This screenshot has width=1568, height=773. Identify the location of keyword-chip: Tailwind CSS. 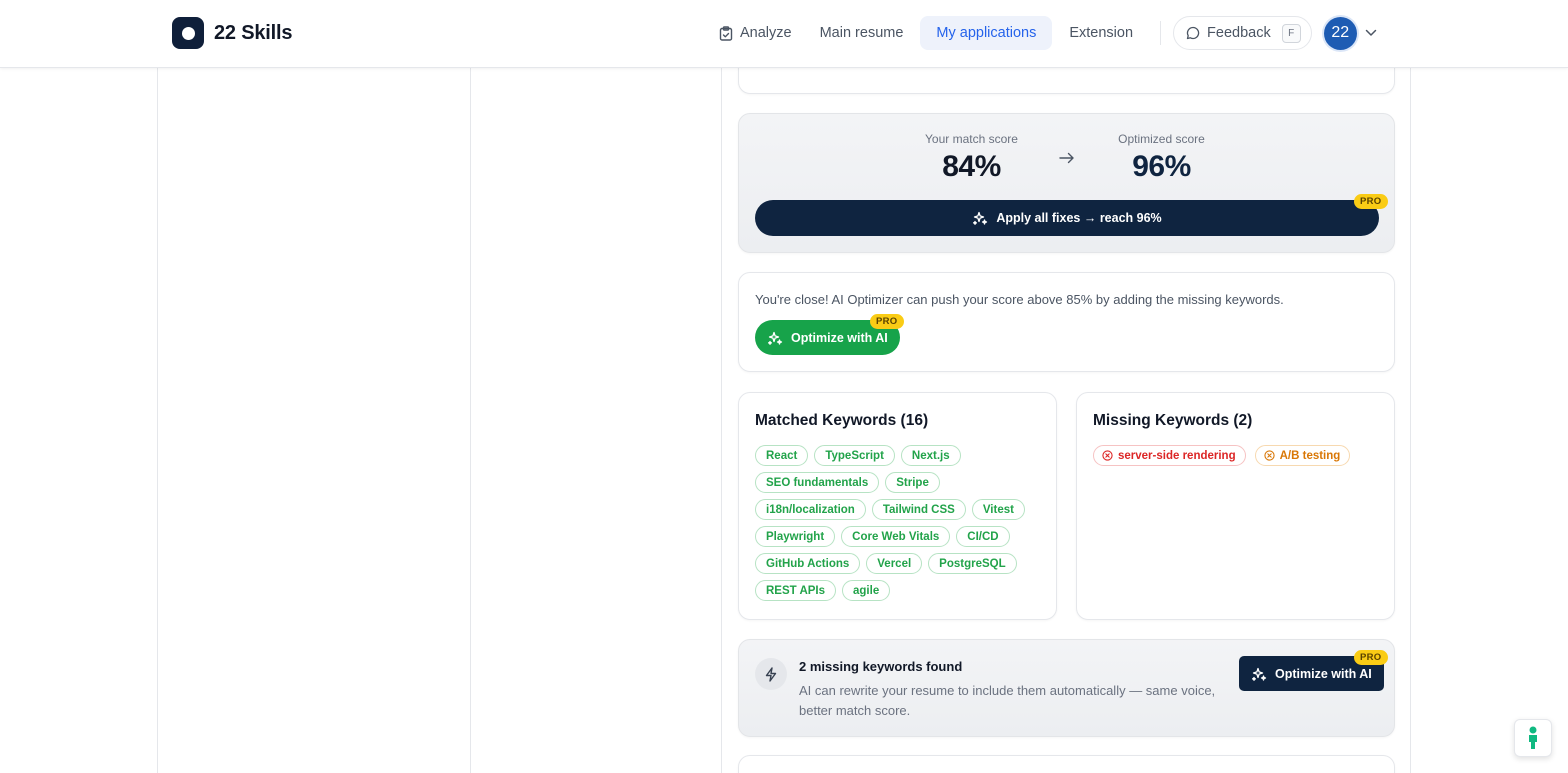
(918, 509).